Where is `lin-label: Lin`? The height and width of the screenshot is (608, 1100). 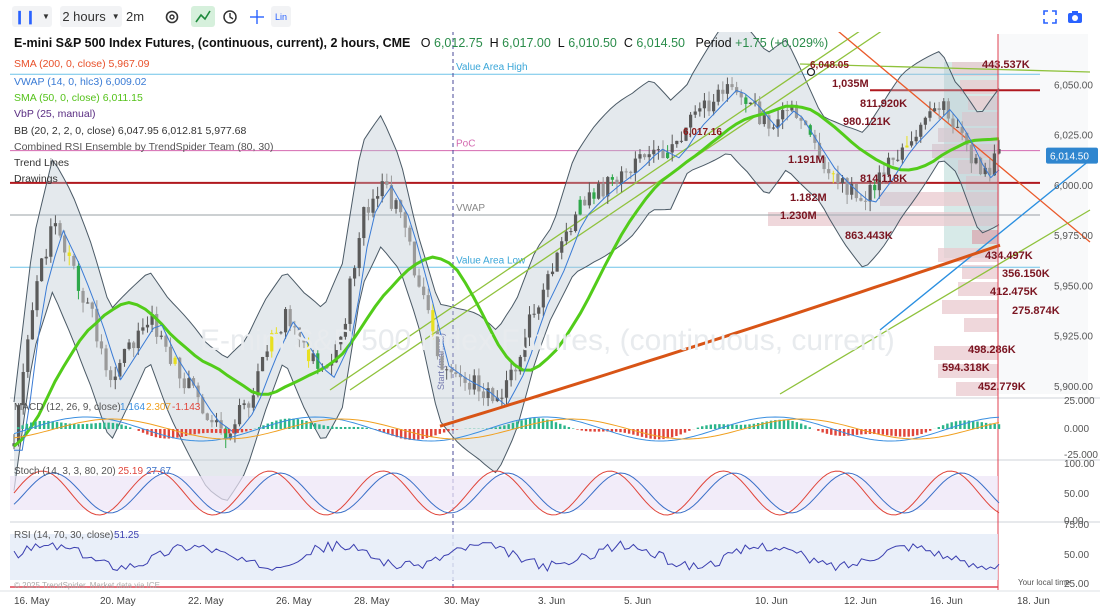 lin-label: Lin is located at coordinates (280, 16).